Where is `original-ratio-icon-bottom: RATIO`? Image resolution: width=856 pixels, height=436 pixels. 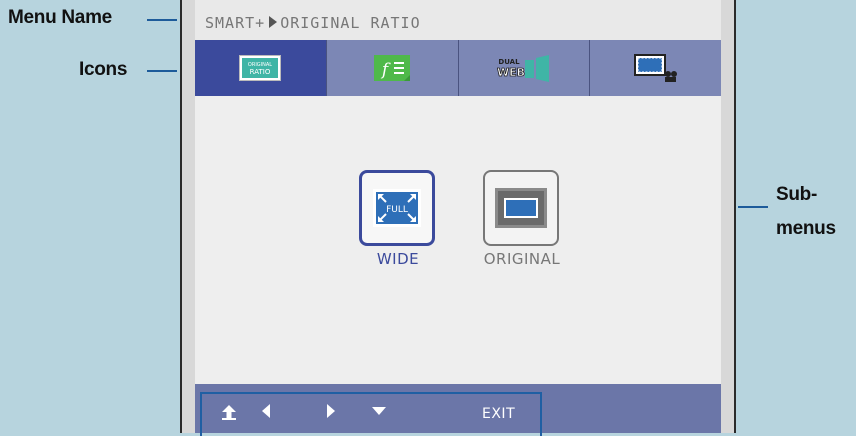 original-ratio-icon-bottom: RATIO is located at coordinates (260, 72).